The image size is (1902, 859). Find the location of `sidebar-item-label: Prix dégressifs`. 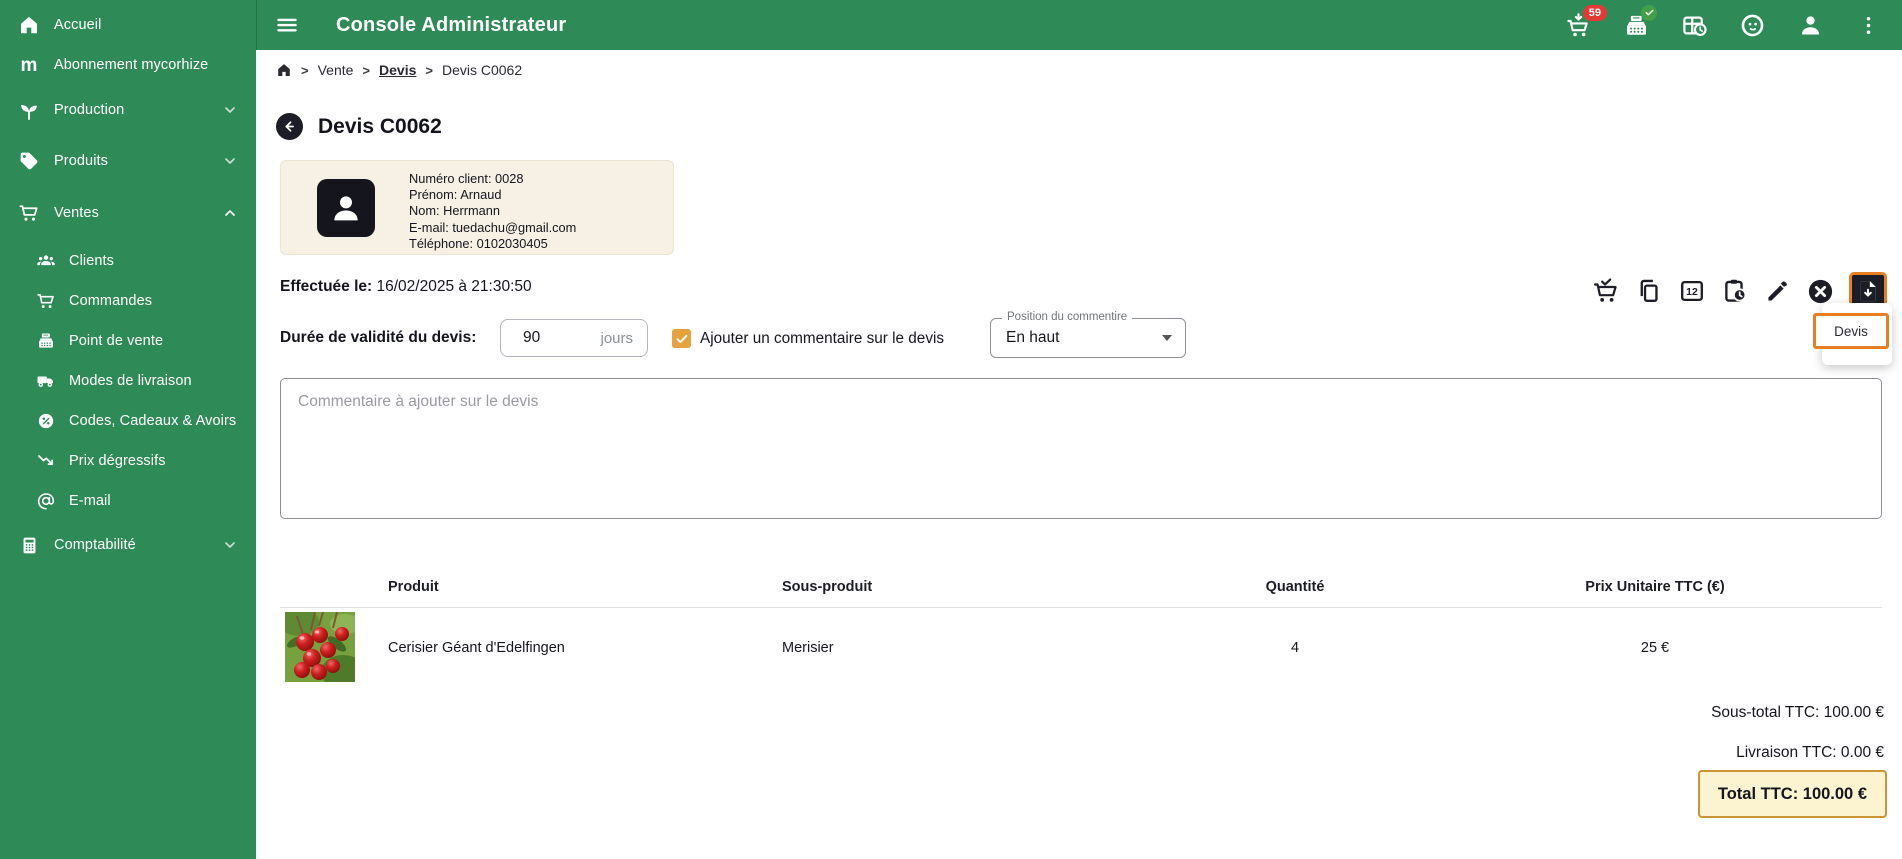

sidebar-item-label: Prix dégressifs is located at coordinates (117, 461).